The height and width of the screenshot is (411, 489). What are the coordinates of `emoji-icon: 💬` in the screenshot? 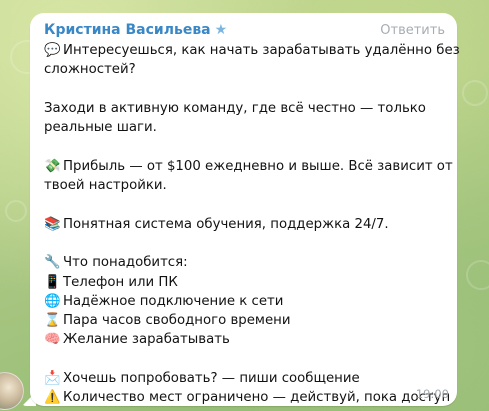 It's located at (52, 50).